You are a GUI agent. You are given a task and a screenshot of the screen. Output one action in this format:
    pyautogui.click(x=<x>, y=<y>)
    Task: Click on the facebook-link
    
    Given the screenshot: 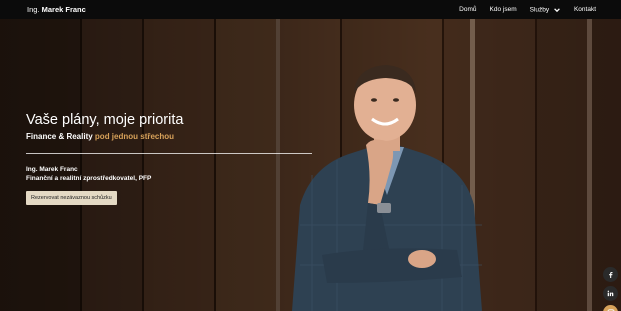 What is the action you would take?
    pyautogui.click(x=610, y=274)
    